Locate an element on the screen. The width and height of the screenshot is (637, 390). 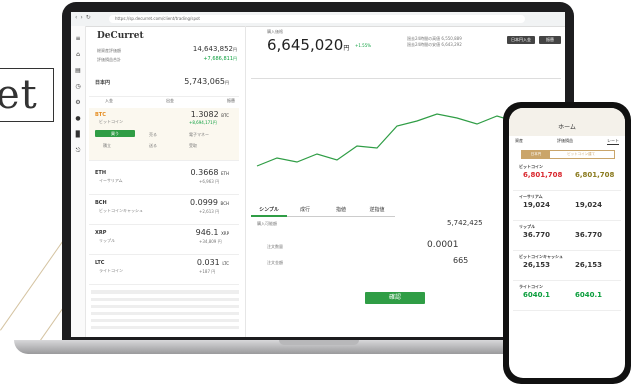
coin-price-buy: 6,801,708 is located at coordinates (595, 175).